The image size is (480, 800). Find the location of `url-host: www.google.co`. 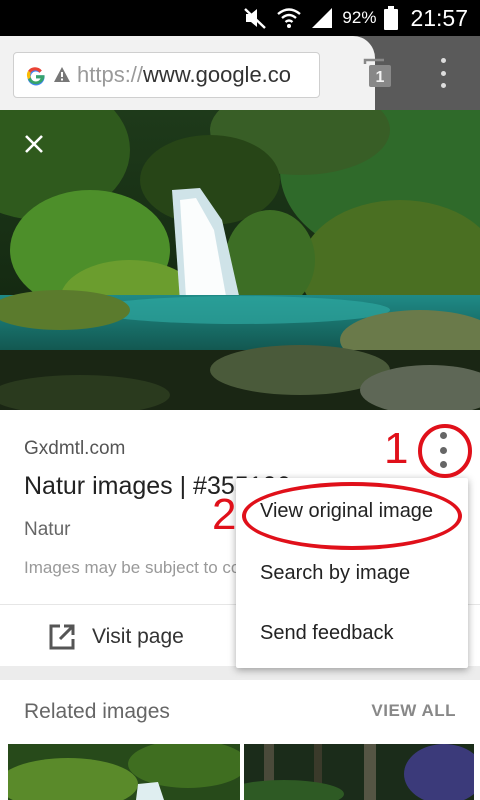

url-host: www.google.co is located at coordinates (217, 74).